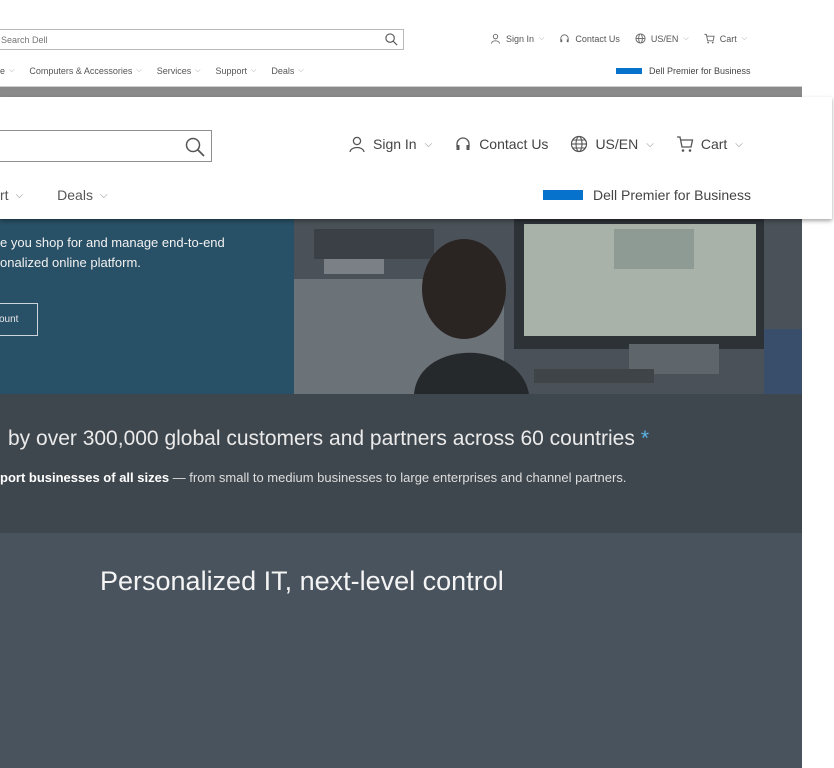 Image resolution: width=834 pixels, height=768 pixels. I want to click on bg-sign-in-label: Sign In, so click(520, 38).